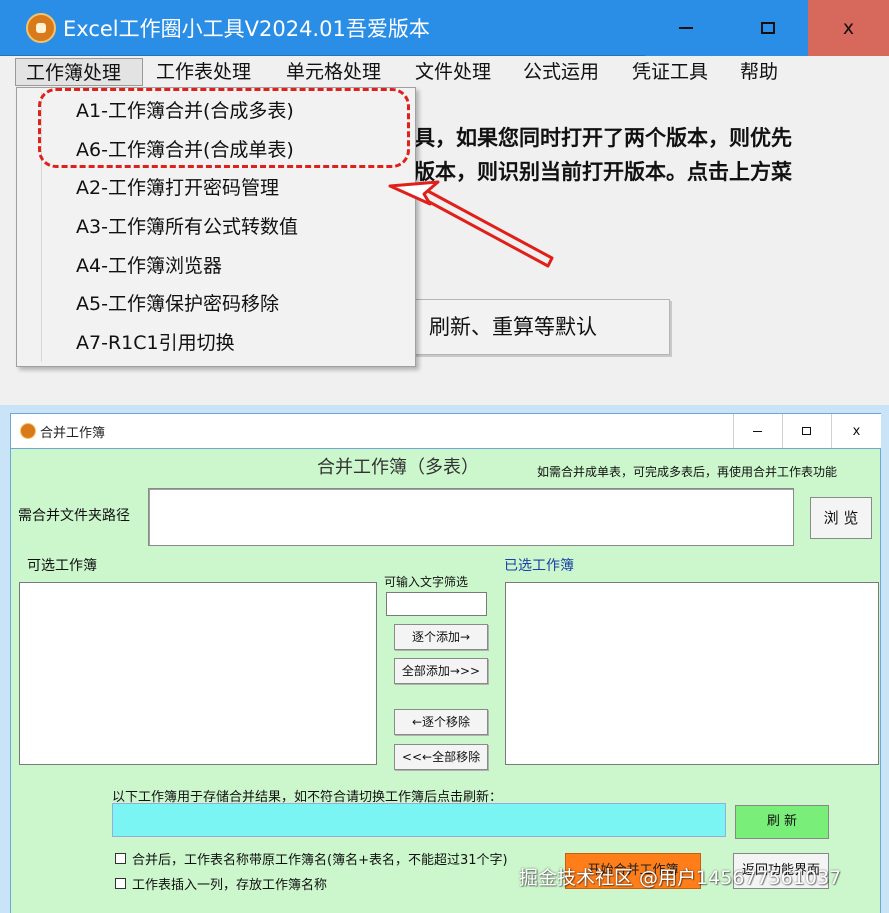 The width and height of the screenshot is (889, 913). I want to click on menu-workbook: 工作簿处理, so click(79, 72).